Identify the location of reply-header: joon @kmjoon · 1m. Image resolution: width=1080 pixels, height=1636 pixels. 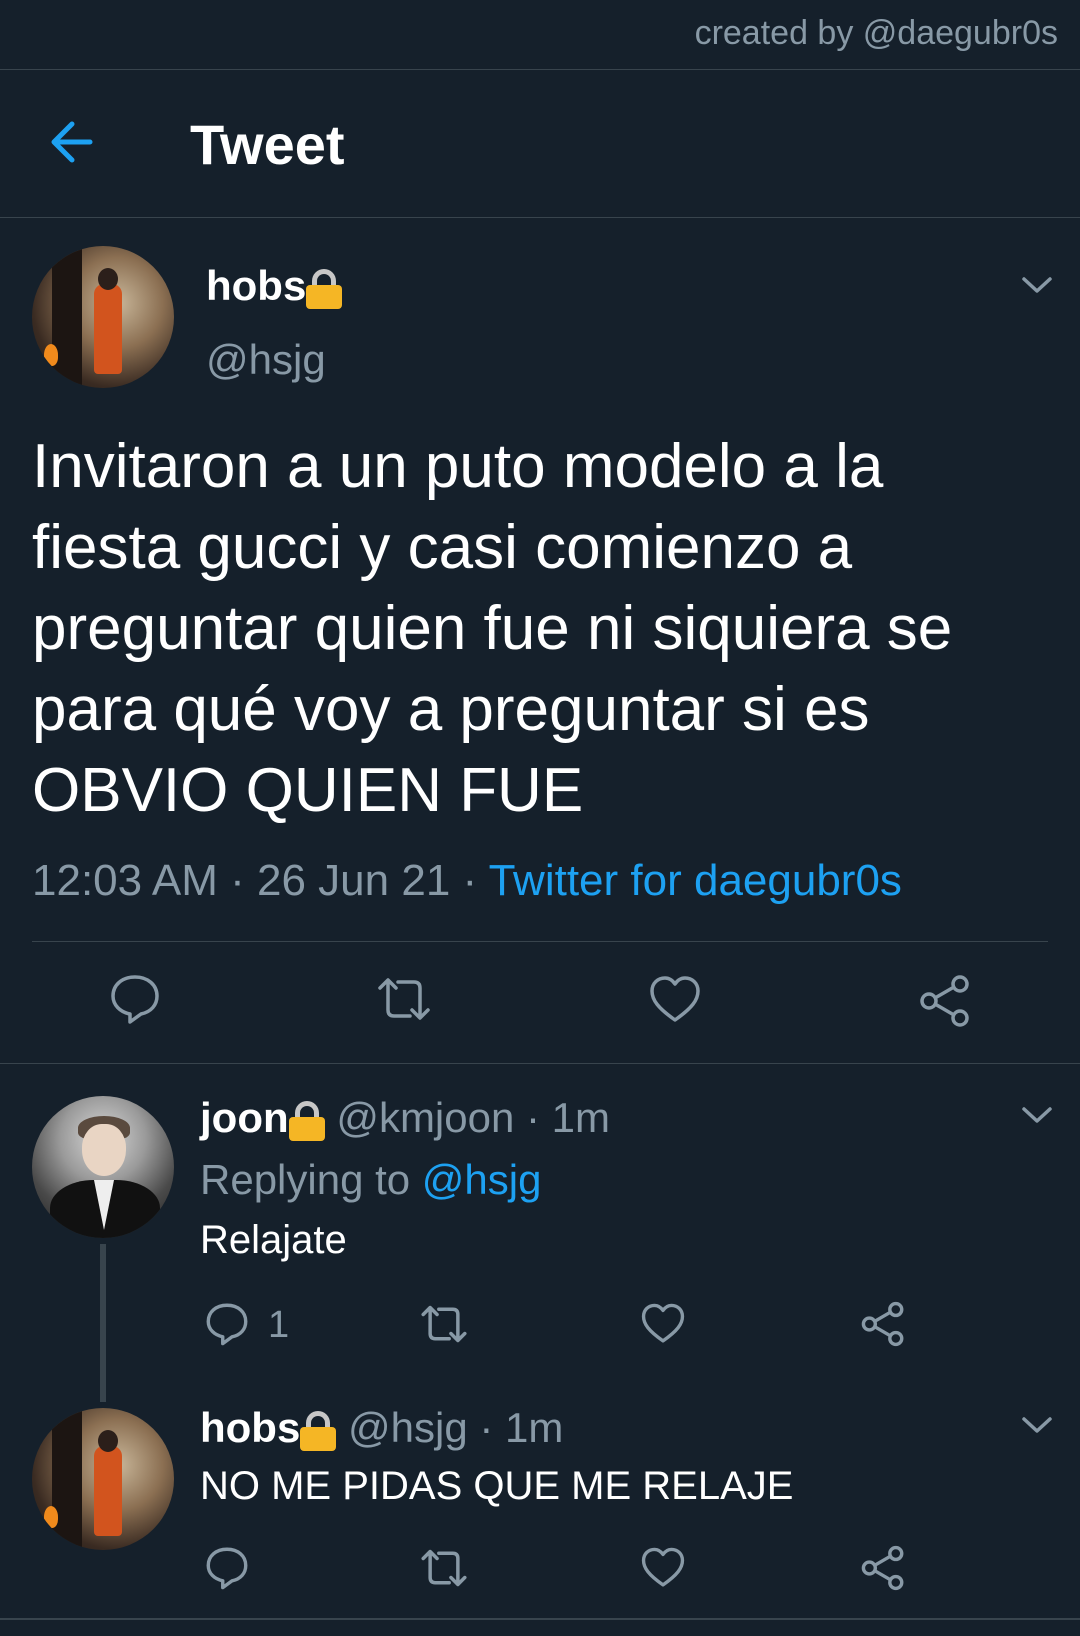
(405, 1118).